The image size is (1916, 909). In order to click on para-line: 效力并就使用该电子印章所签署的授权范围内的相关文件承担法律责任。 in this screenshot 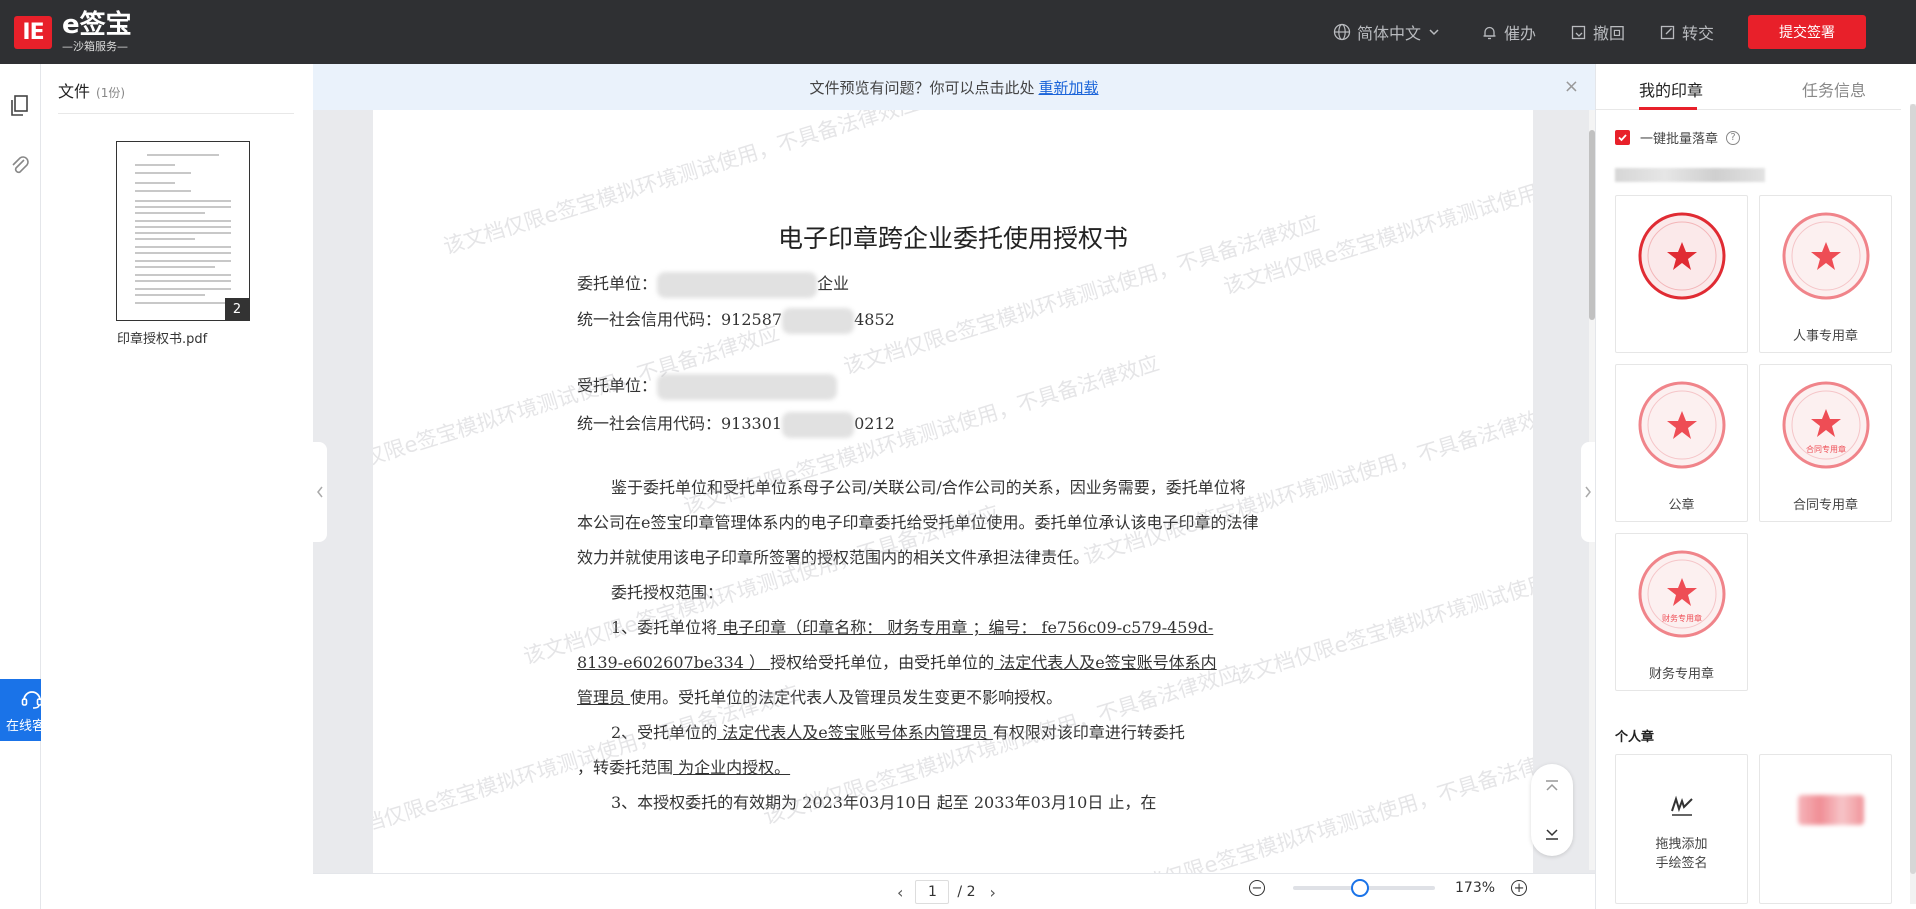, I will do `click(833, 557)`.